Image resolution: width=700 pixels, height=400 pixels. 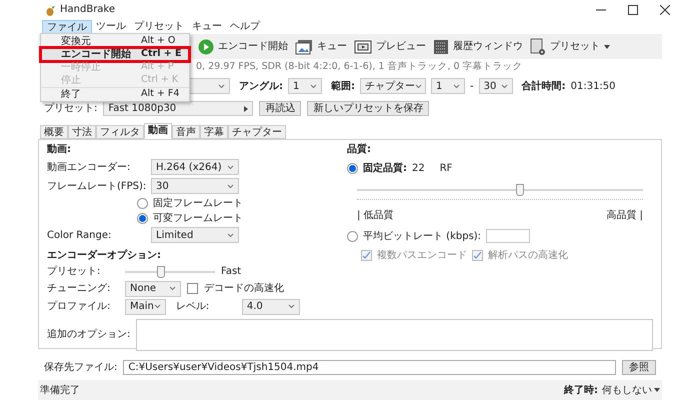 I want to click on color-range-dropdown: Limited, so click(x=195, y=235).